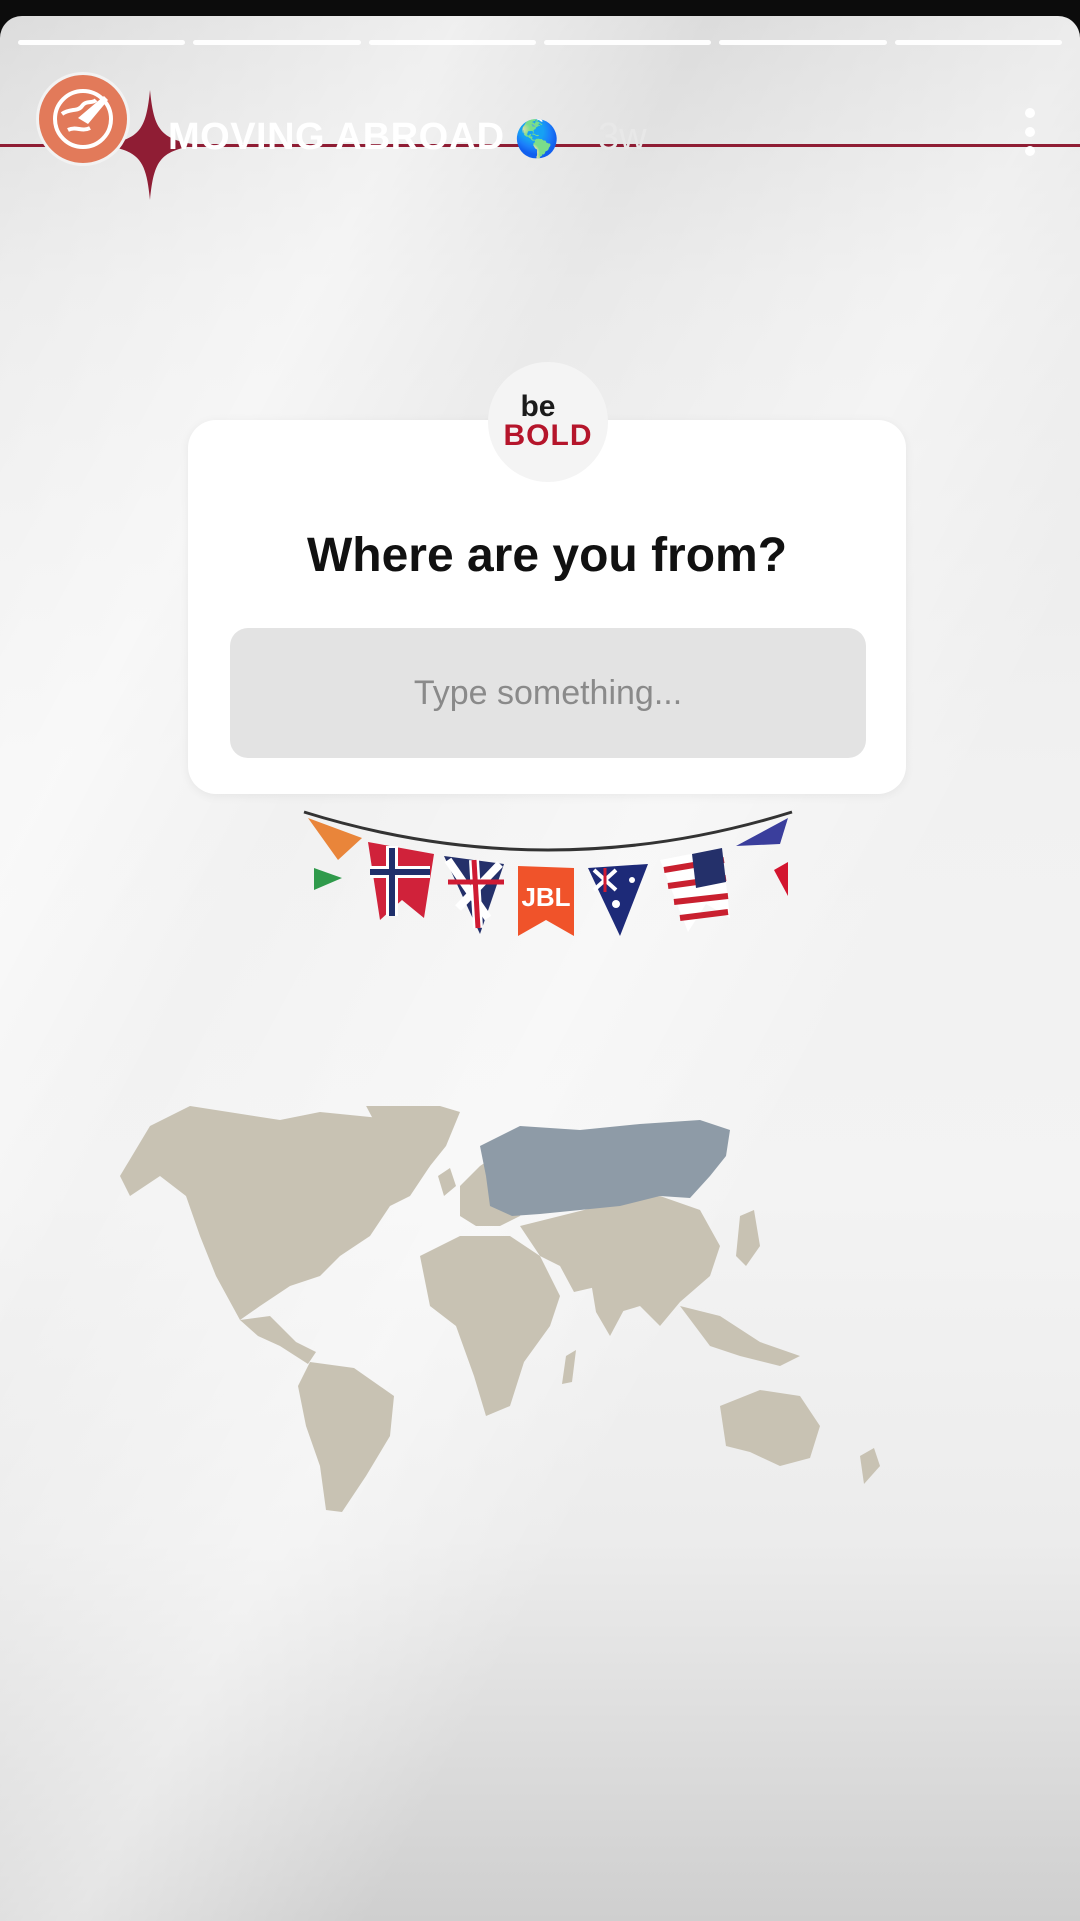 The width and height of the screenshot is (1080, 1921). I want to click on jbl-text: JBL, so click(545, 897).